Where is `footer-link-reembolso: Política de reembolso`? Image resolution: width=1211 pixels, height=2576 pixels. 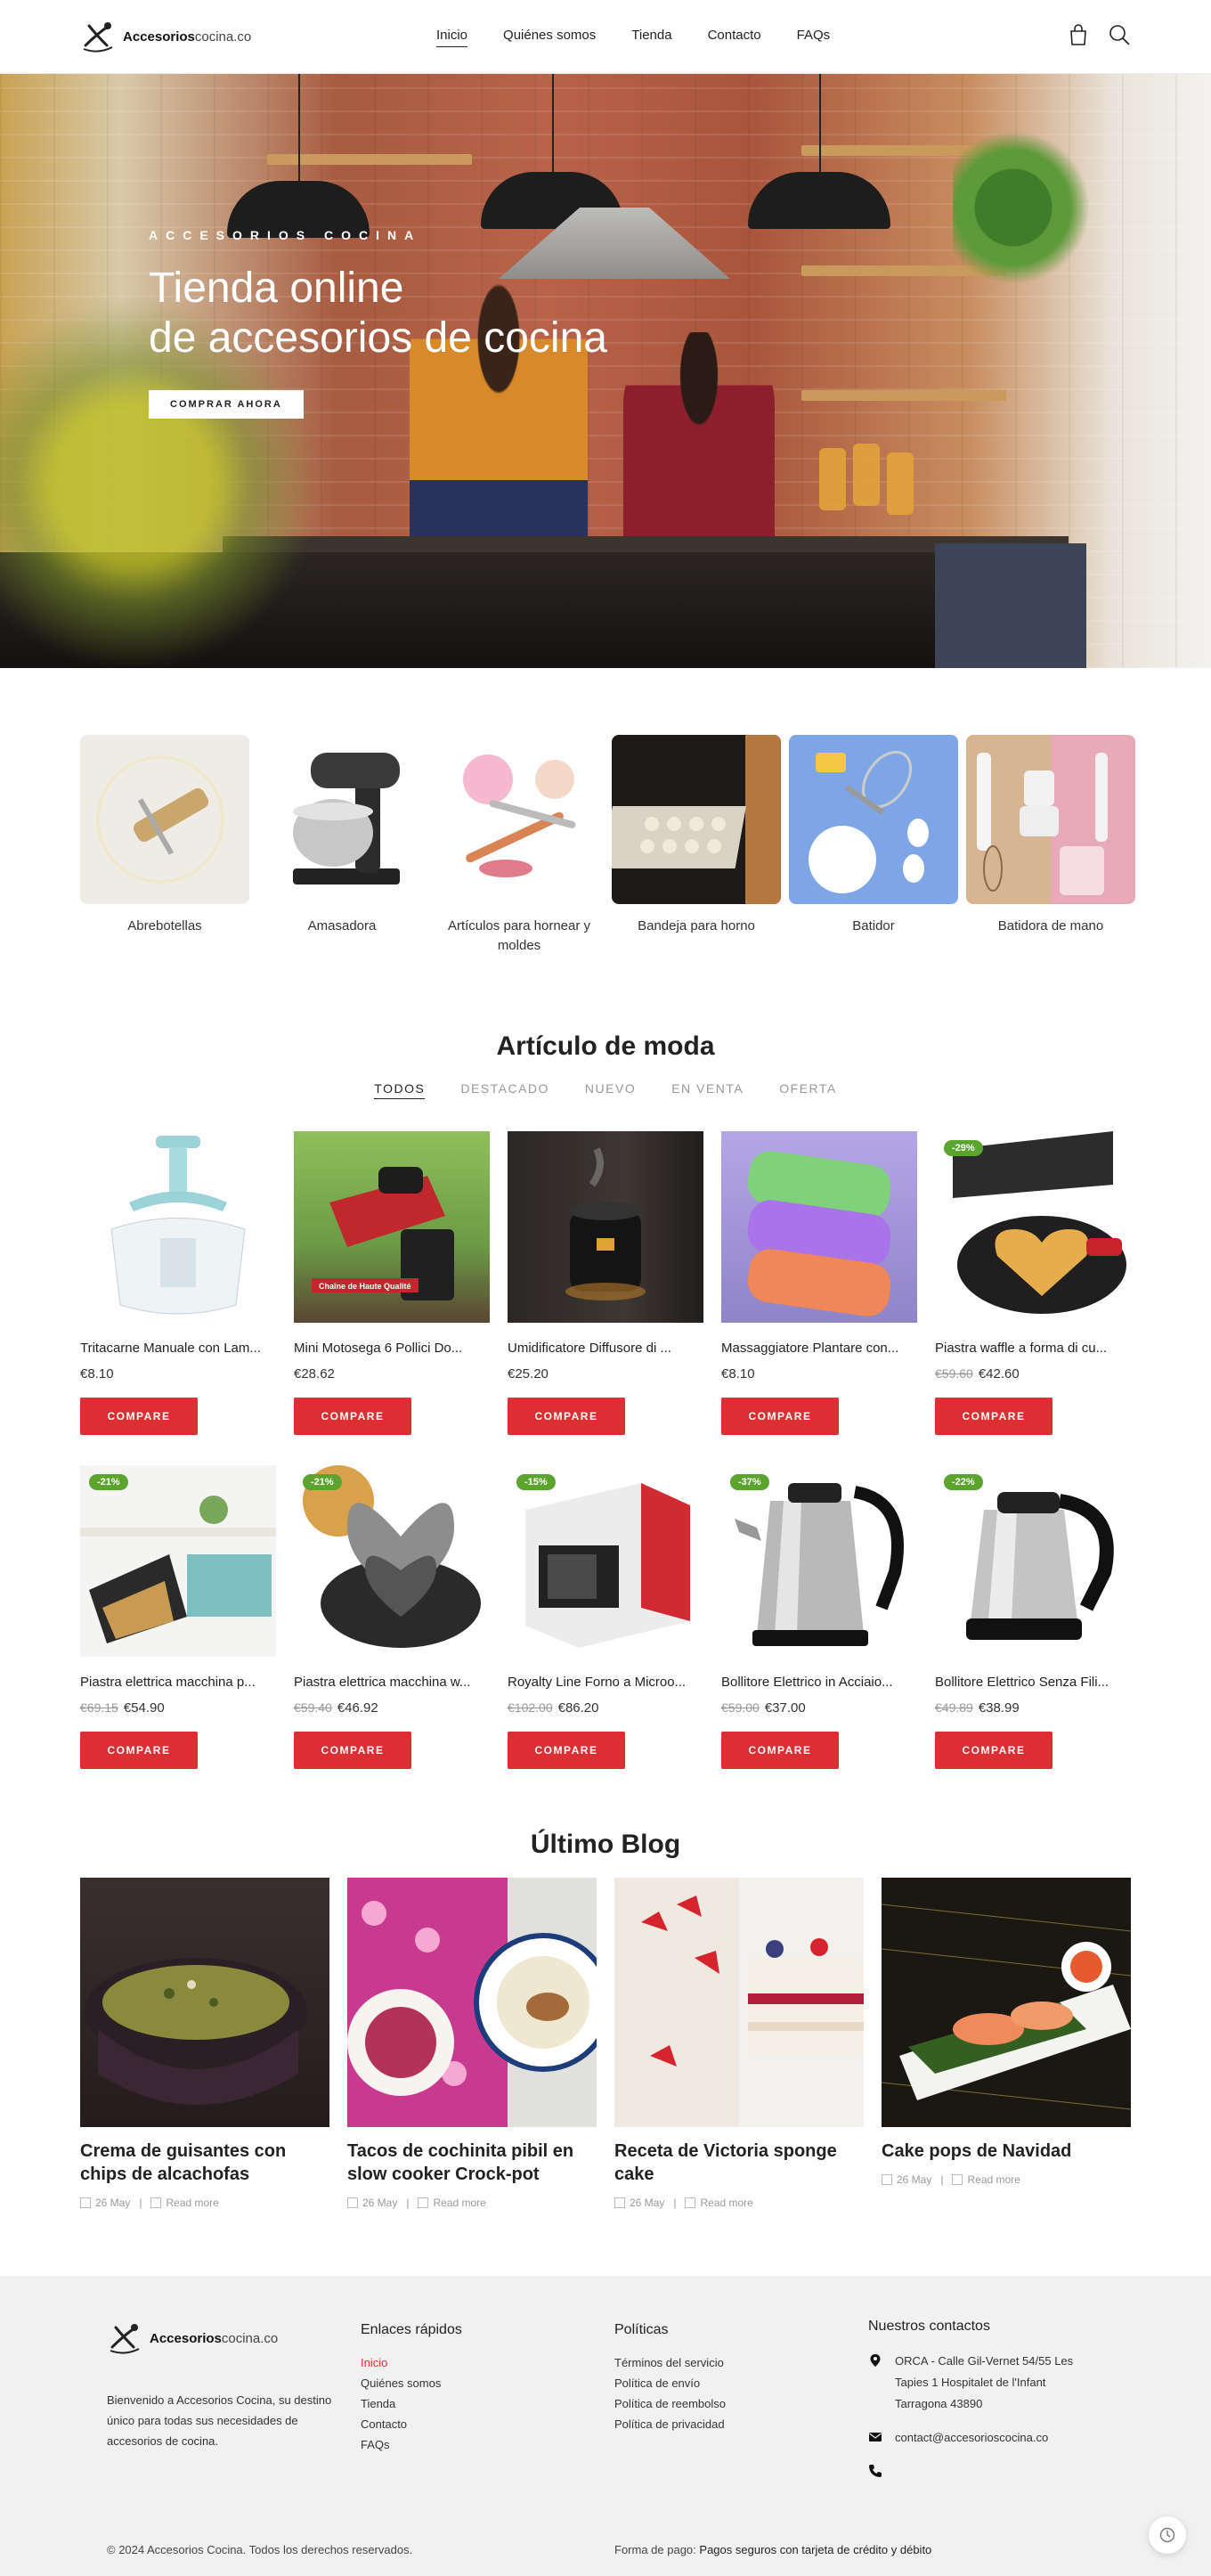 footer-link-reembolso: Política de reembolso is located at coordinates (670, 2403).